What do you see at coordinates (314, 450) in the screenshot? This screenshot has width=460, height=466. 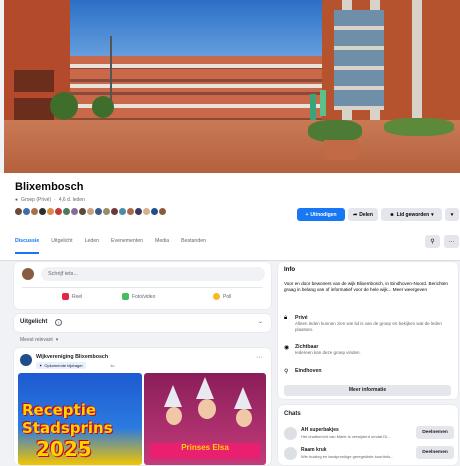 I see `chat-name: Raam kruk` at bounding box center [314, 450].